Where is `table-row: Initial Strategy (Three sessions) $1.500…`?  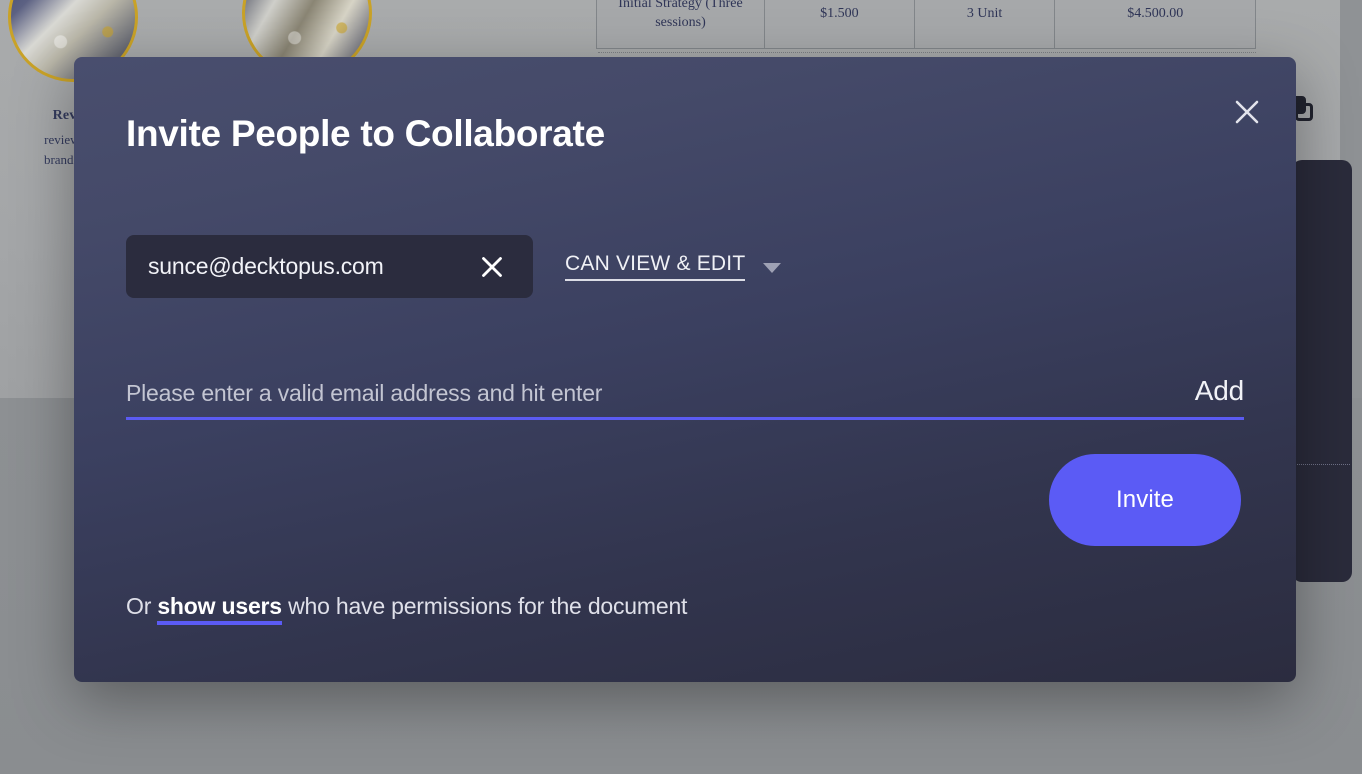 table-row: Initial Strategy (Three sessions) $1.500… is located at coordinates (926, 24).